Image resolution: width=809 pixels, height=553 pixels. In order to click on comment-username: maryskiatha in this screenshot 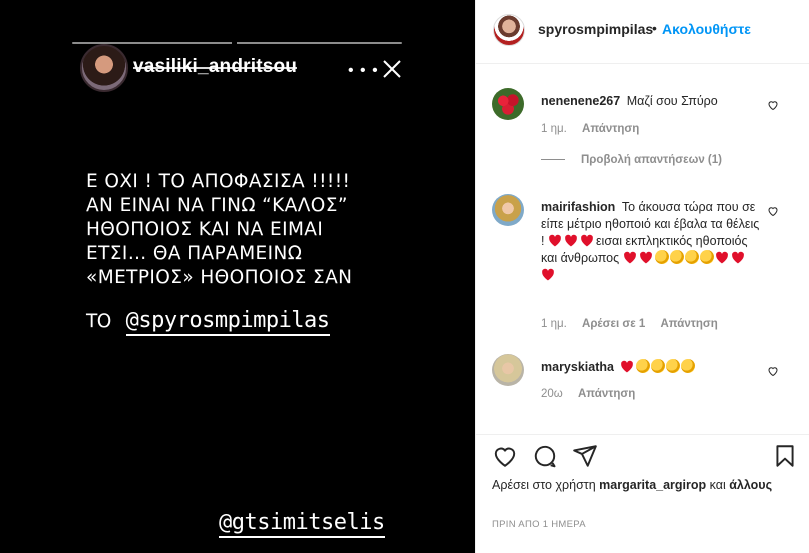, I will do `click(577, 367)`.